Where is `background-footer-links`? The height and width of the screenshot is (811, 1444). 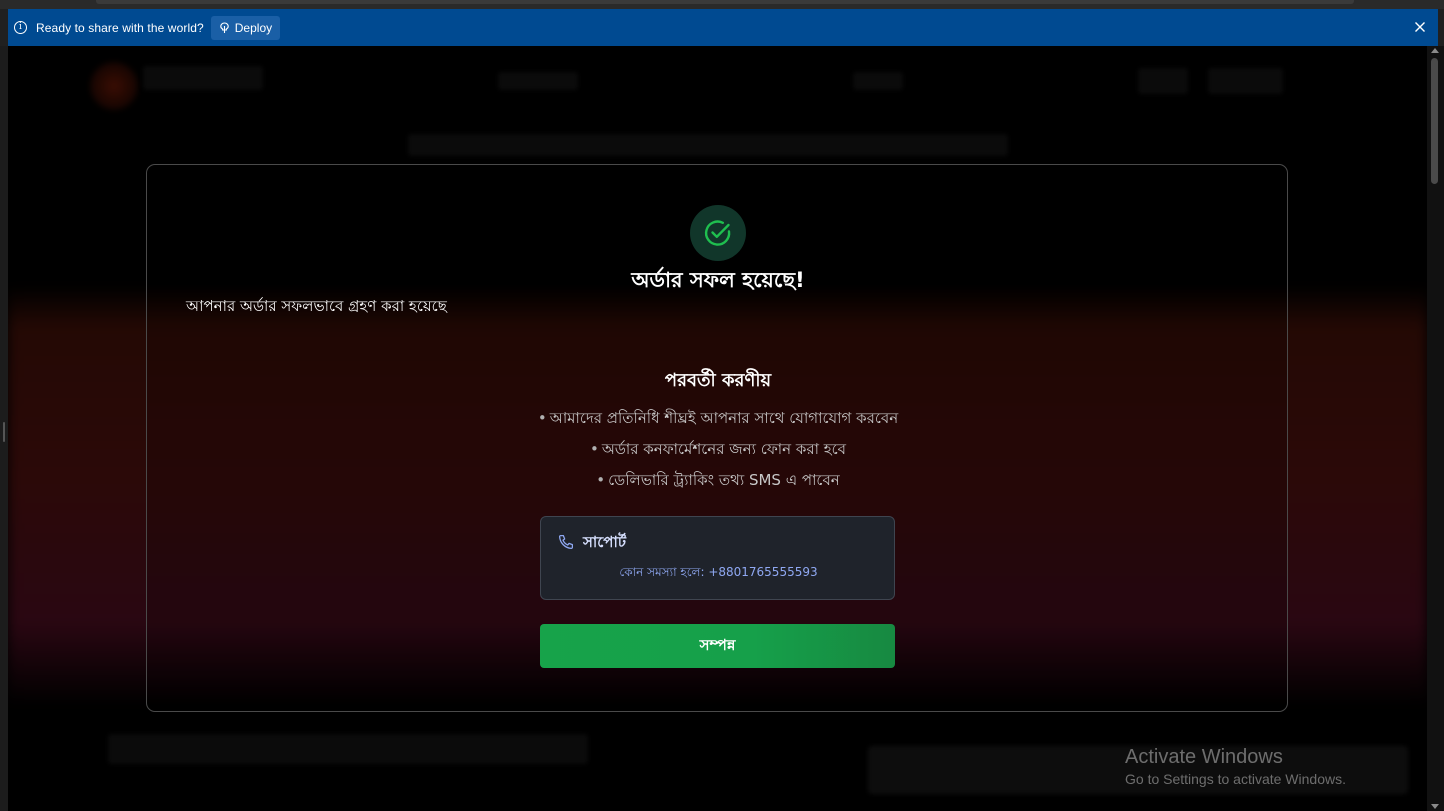
background-footer-links is located at coordinates (348, 749).